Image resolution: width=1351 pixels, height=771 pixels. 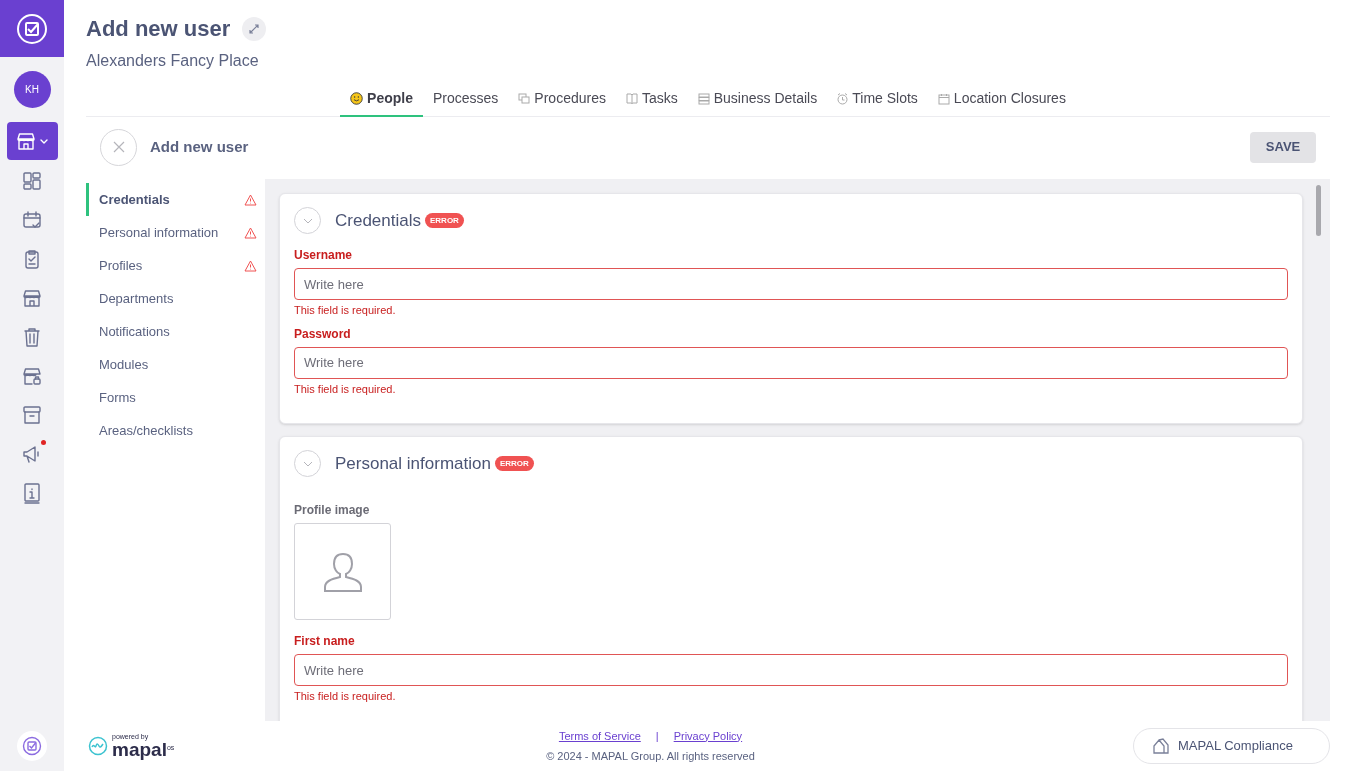 I want to click on copy-icon, so click(x=524, y=98).